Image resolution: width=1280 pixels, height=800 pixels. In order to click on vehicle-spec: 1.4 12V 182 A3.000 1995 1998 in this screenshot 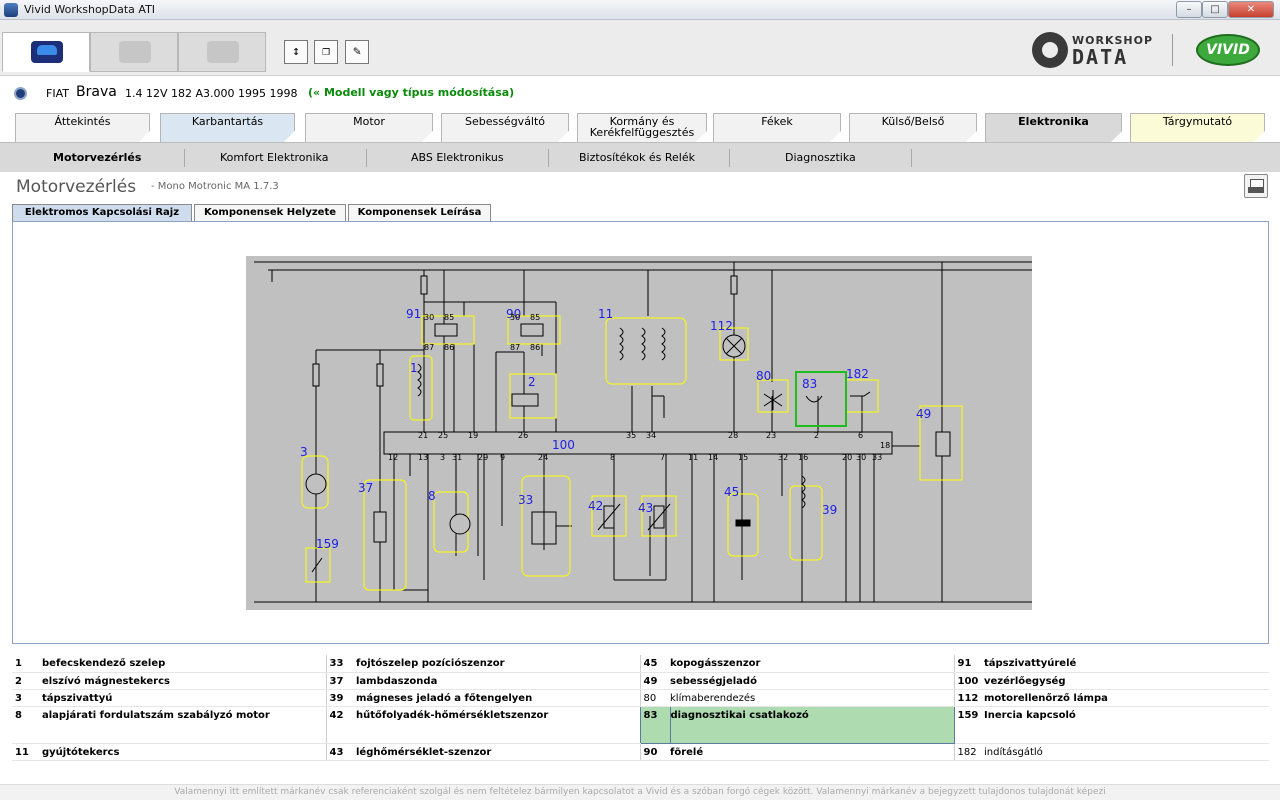, I will do `click(211, 93)`.